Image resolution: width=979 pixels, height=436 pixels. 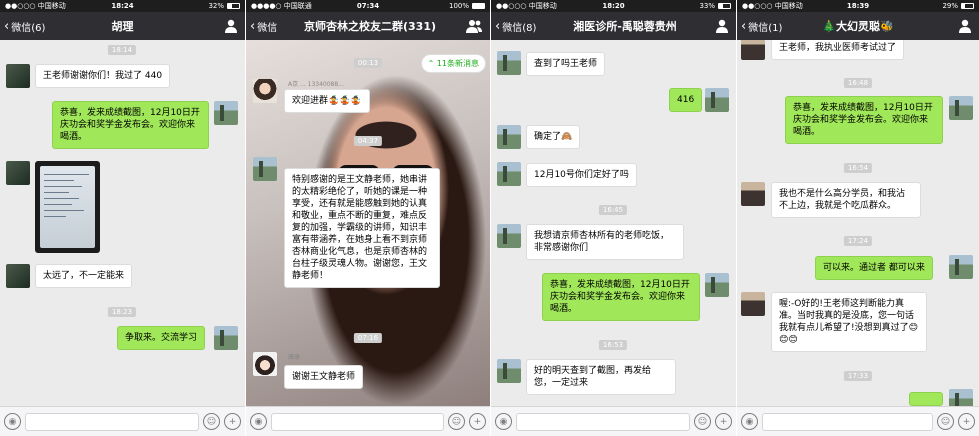 I want to click on clock: 18:39, so click(x=858, y=6).